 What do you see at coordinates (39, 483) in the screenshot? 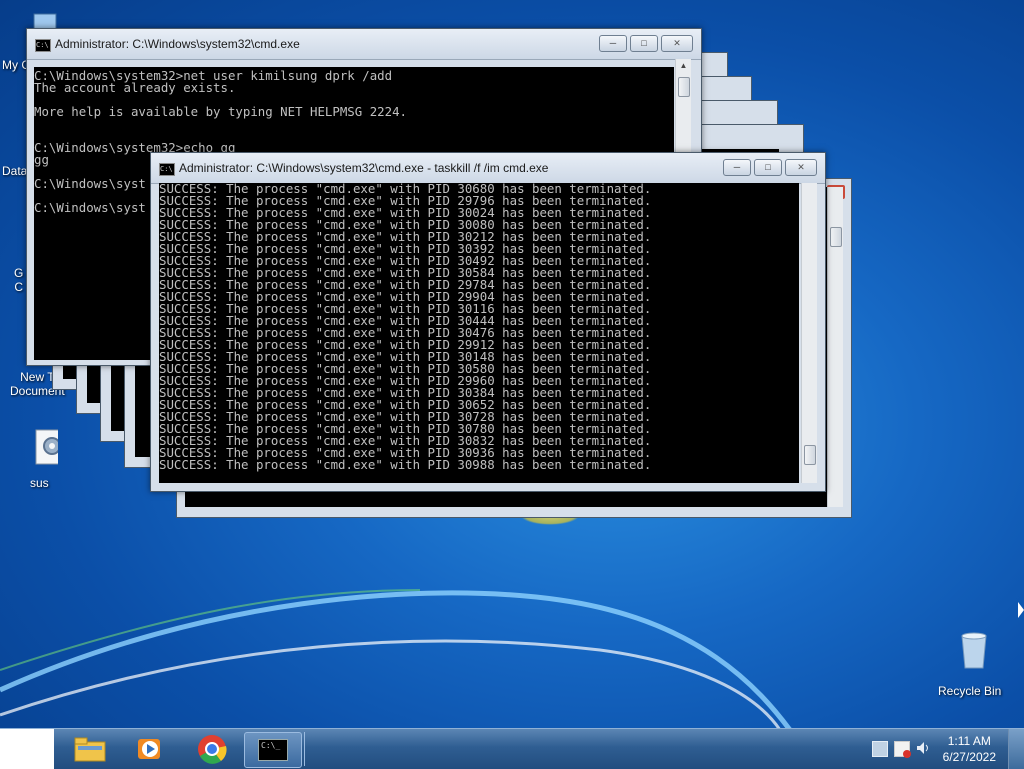
I see `desktop-icon-label: sus` at bounding box center [39, 483].